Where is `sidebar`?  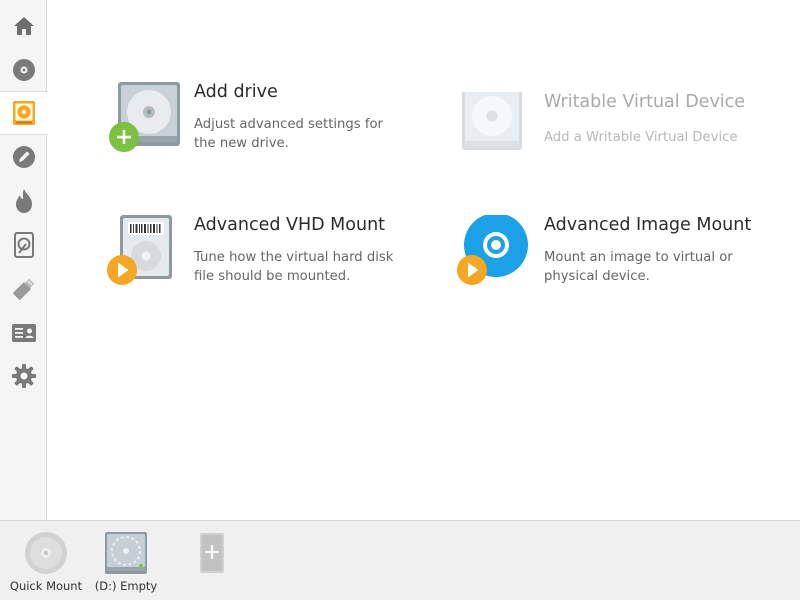
sidebar is located at coordinates (24, 260).